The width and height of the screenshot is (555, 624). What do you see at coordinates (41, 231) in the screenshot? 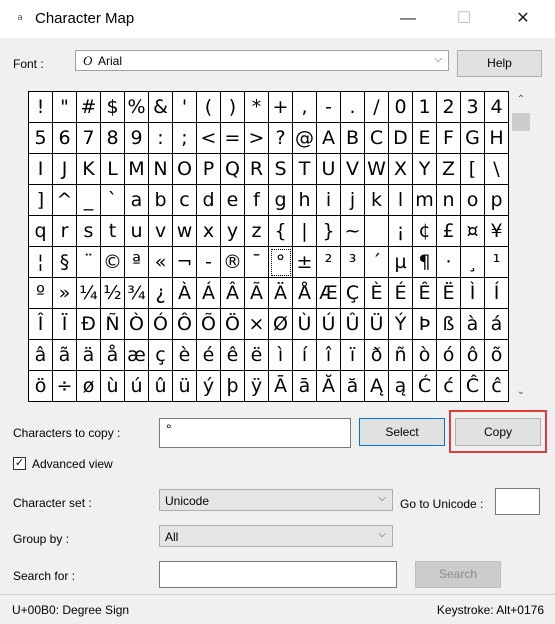
I see `character-cell: q` at bounding box center [41, 231].